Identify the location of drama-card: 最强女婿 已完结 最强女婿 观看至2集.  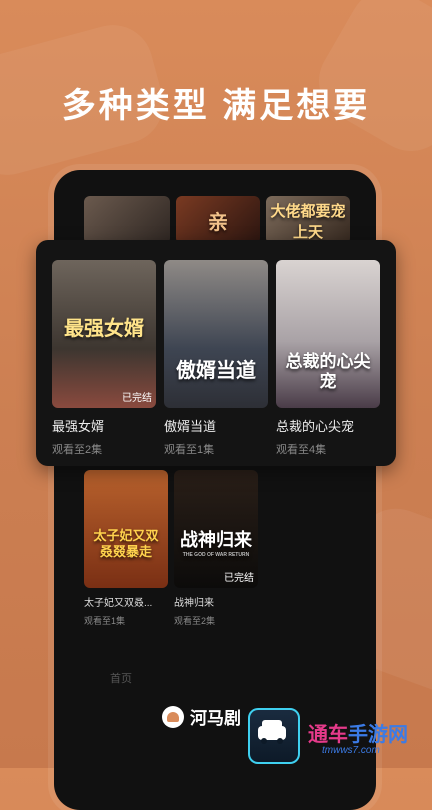
(104, 358).